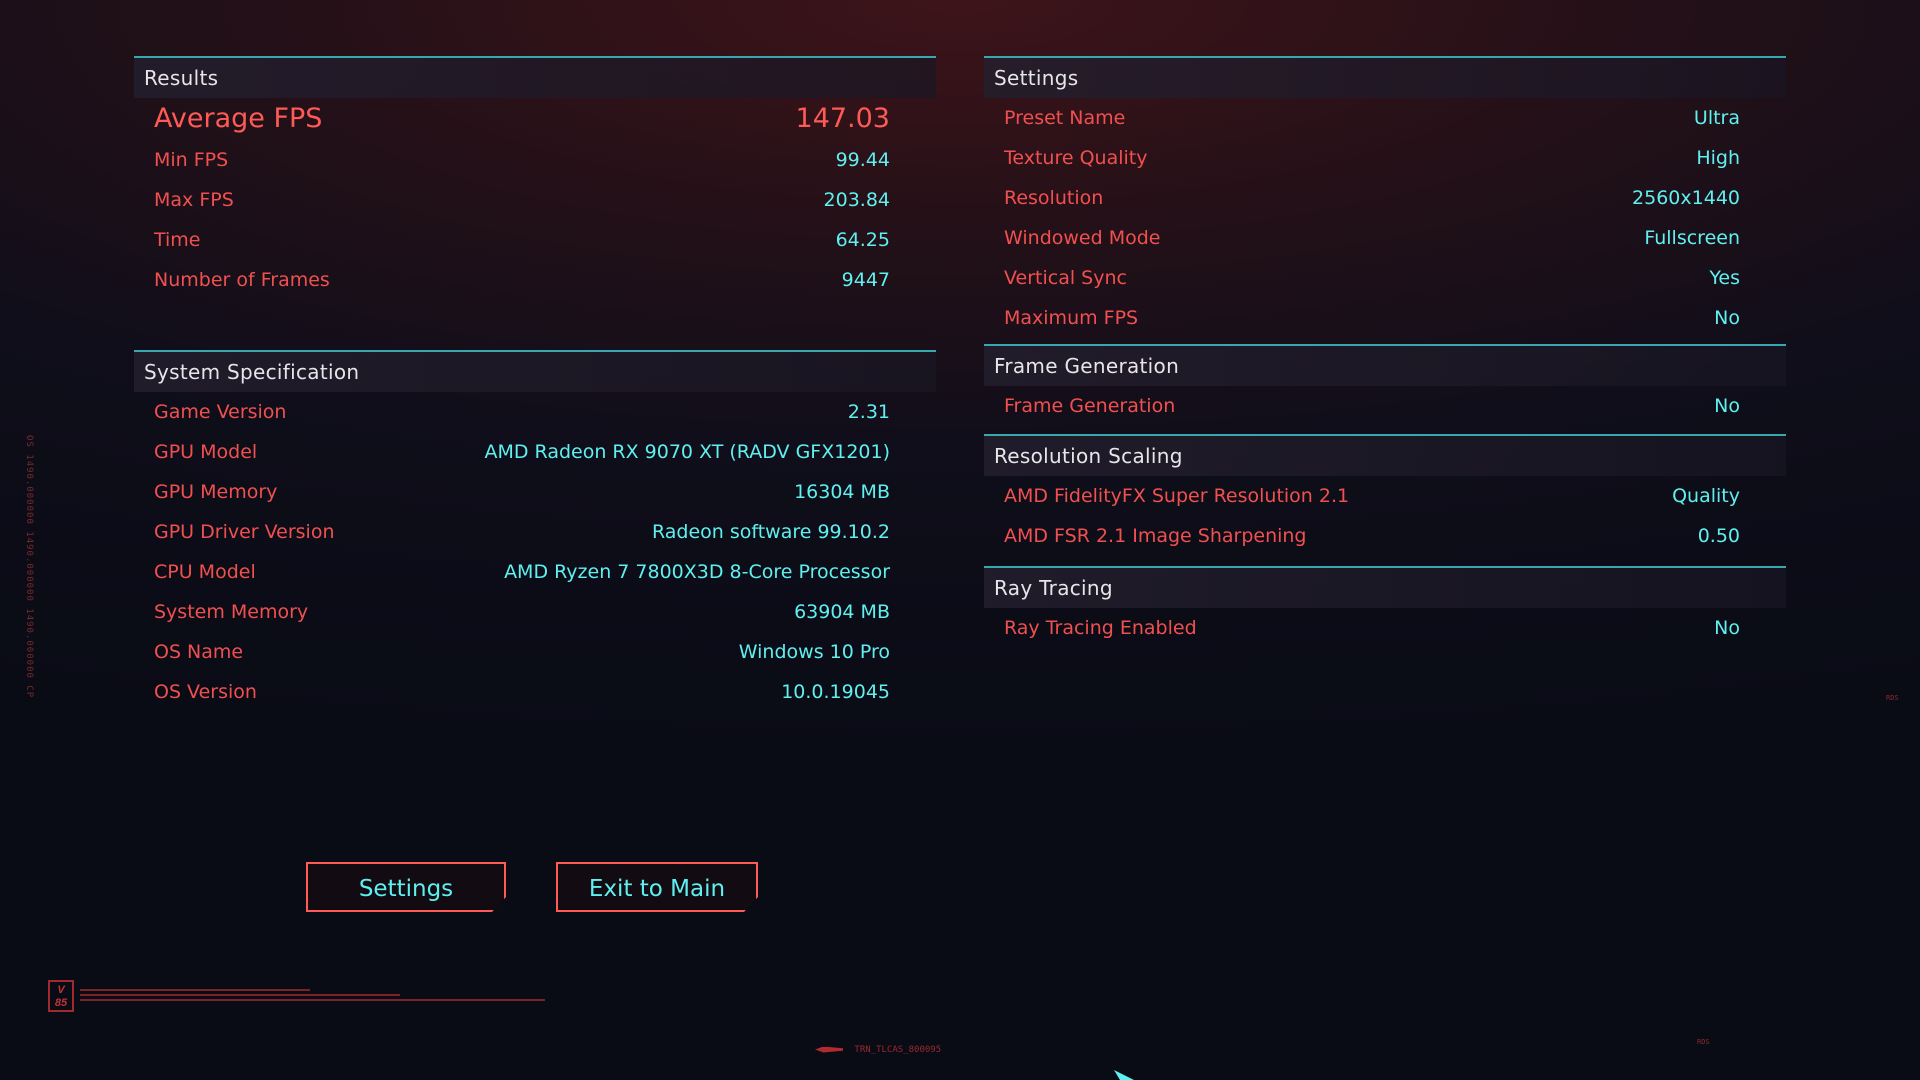 This screenshot has width=1920, height=1080. What do you see at coordinates (1076, 158) in the screenshot?
I see `row-label: Texture Quality` at bounding box center [1076, 158].